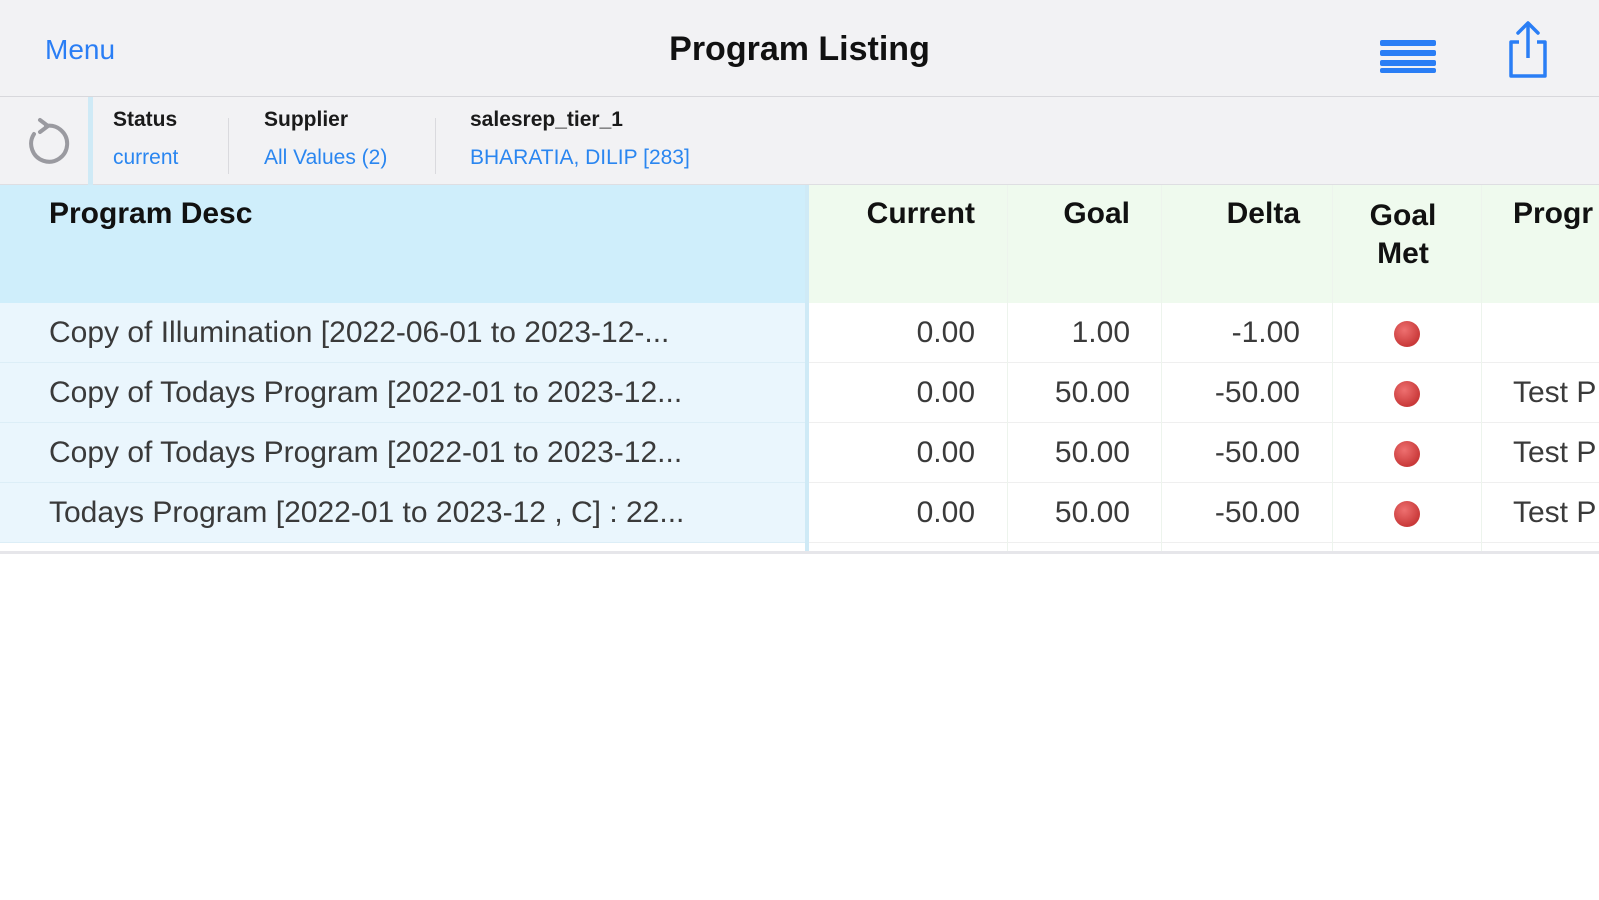 The width and height of the screenshot is (1599, 900). I want to click on filter-supplier-label: Supplier, so click(306, 119).